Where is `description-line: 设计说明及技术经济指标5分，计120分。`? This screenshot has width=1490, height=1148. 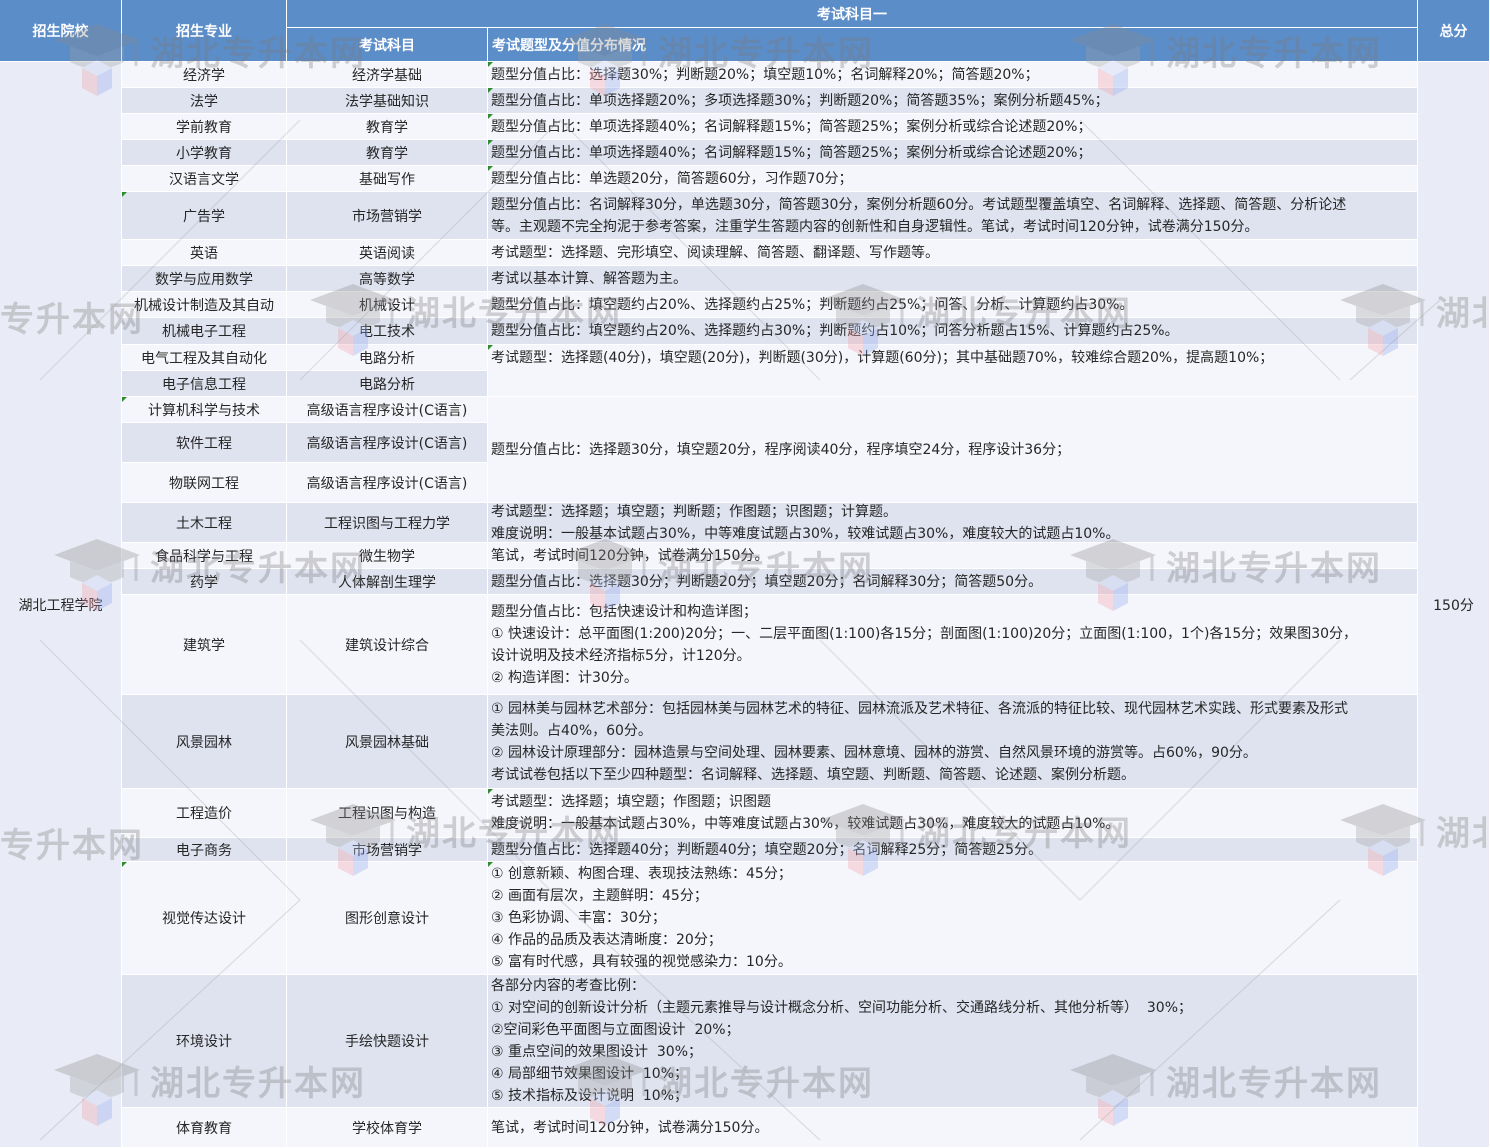
description-line: 设计说明及技术经济指标5分，计120分。 is located at coordinates (621, 655).